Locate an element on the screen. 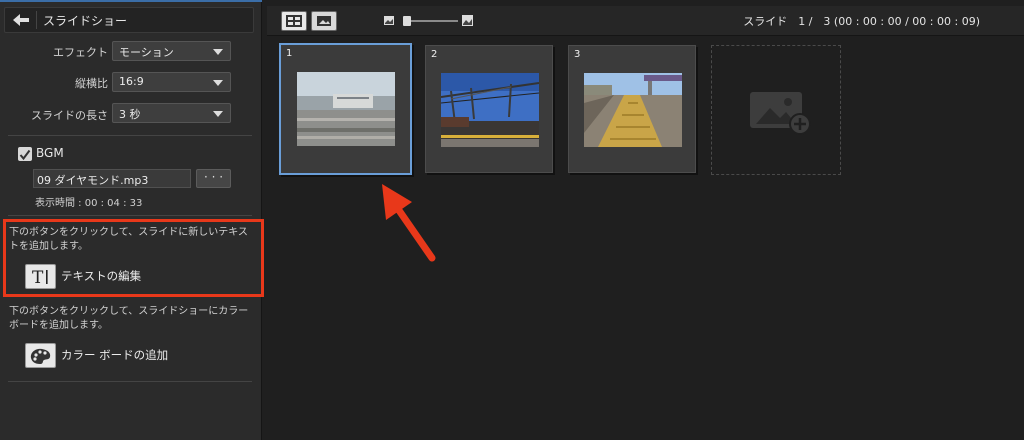  image-view-button is located at coordinates (324, 21).